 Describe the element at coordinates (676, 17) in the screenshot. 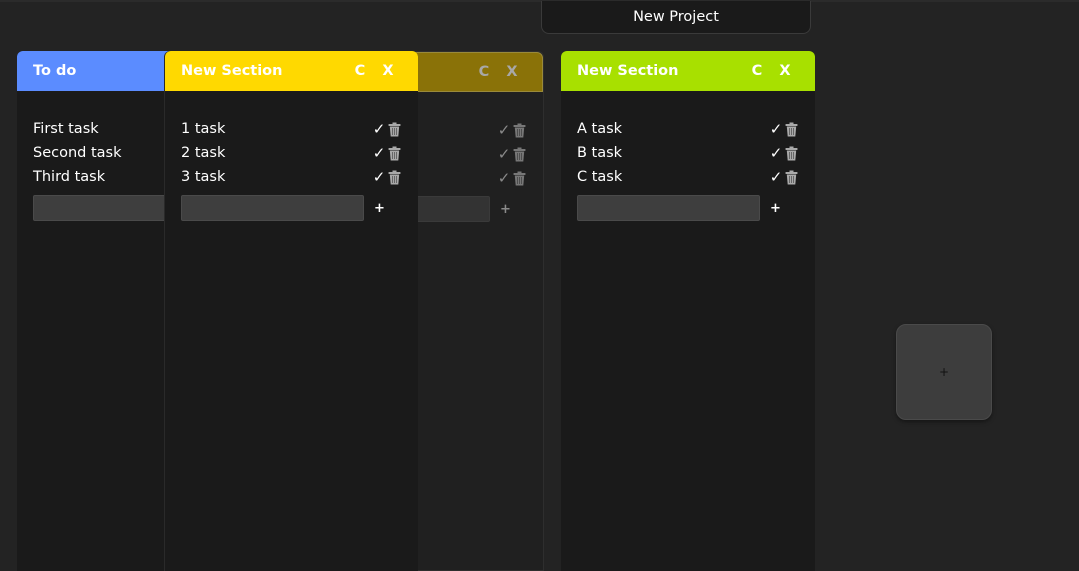

I see `project-title: New Project` at that location.